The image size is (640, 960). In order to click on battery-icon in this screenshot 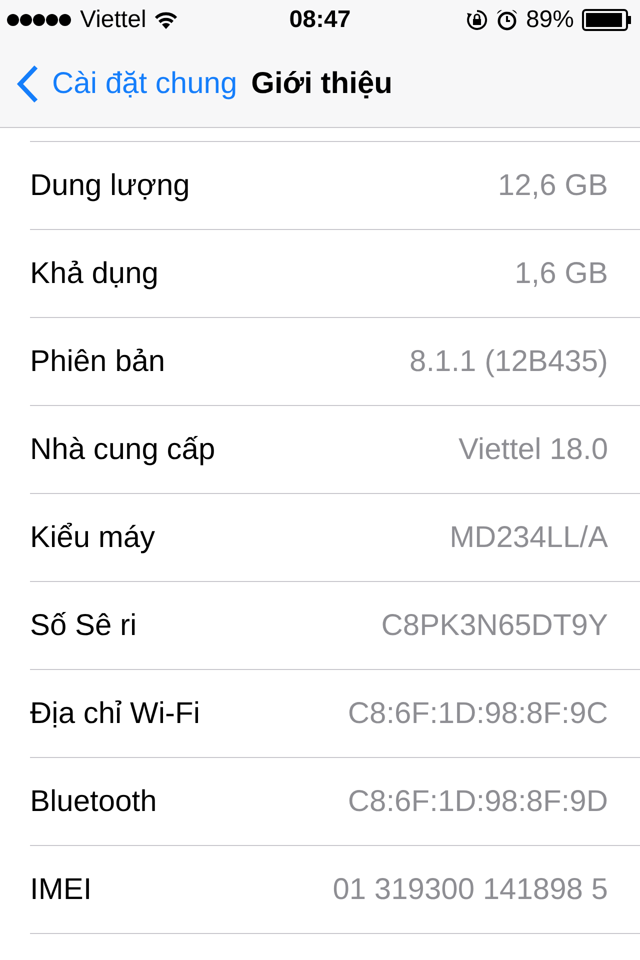, I will do `click(607, 20)`.